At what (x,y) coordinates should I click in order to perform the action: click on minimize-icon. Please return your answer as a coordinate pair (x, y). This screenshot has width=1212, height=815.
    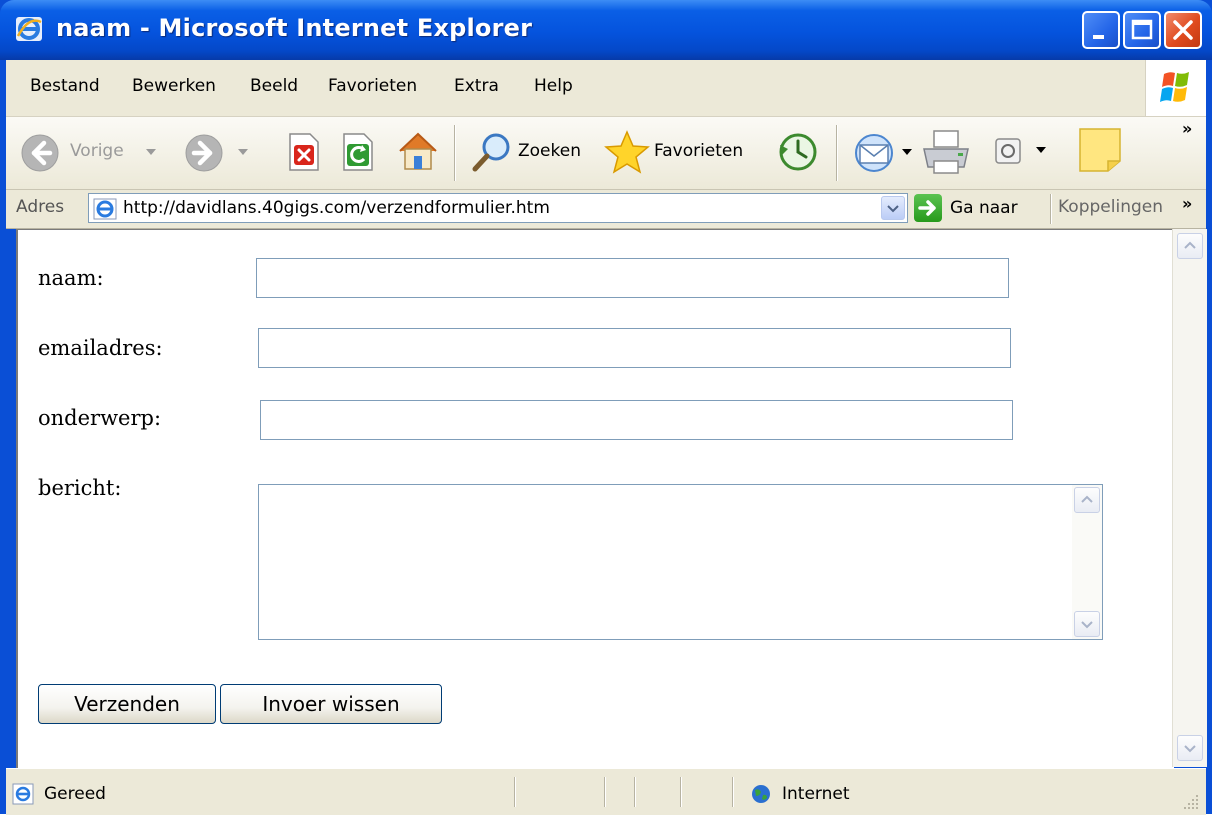
    Looking at the image, I should click on (1098, 37).